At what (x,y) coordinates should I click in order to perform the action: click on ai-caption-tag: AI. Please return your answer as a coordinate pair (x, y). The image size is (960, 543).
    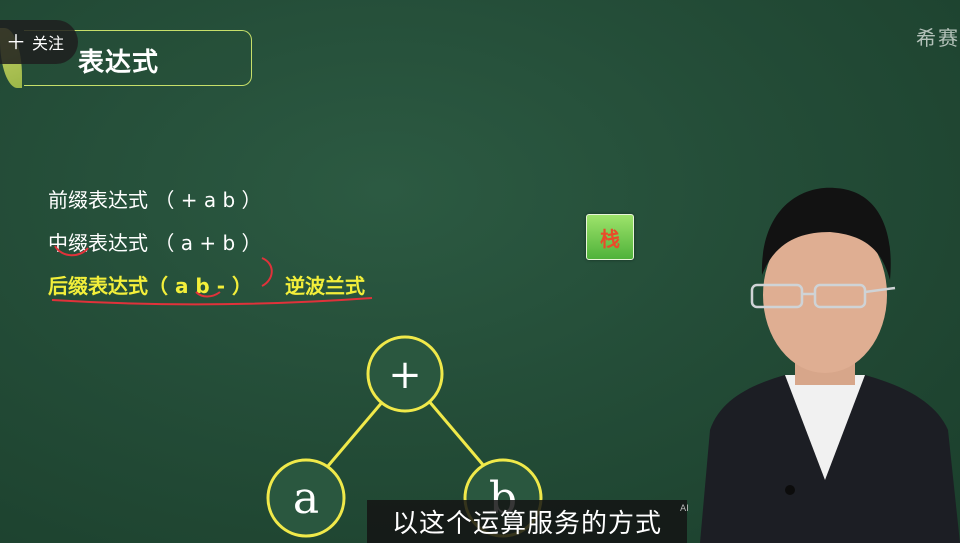
    Looking at the image, I should click on (684, 509).